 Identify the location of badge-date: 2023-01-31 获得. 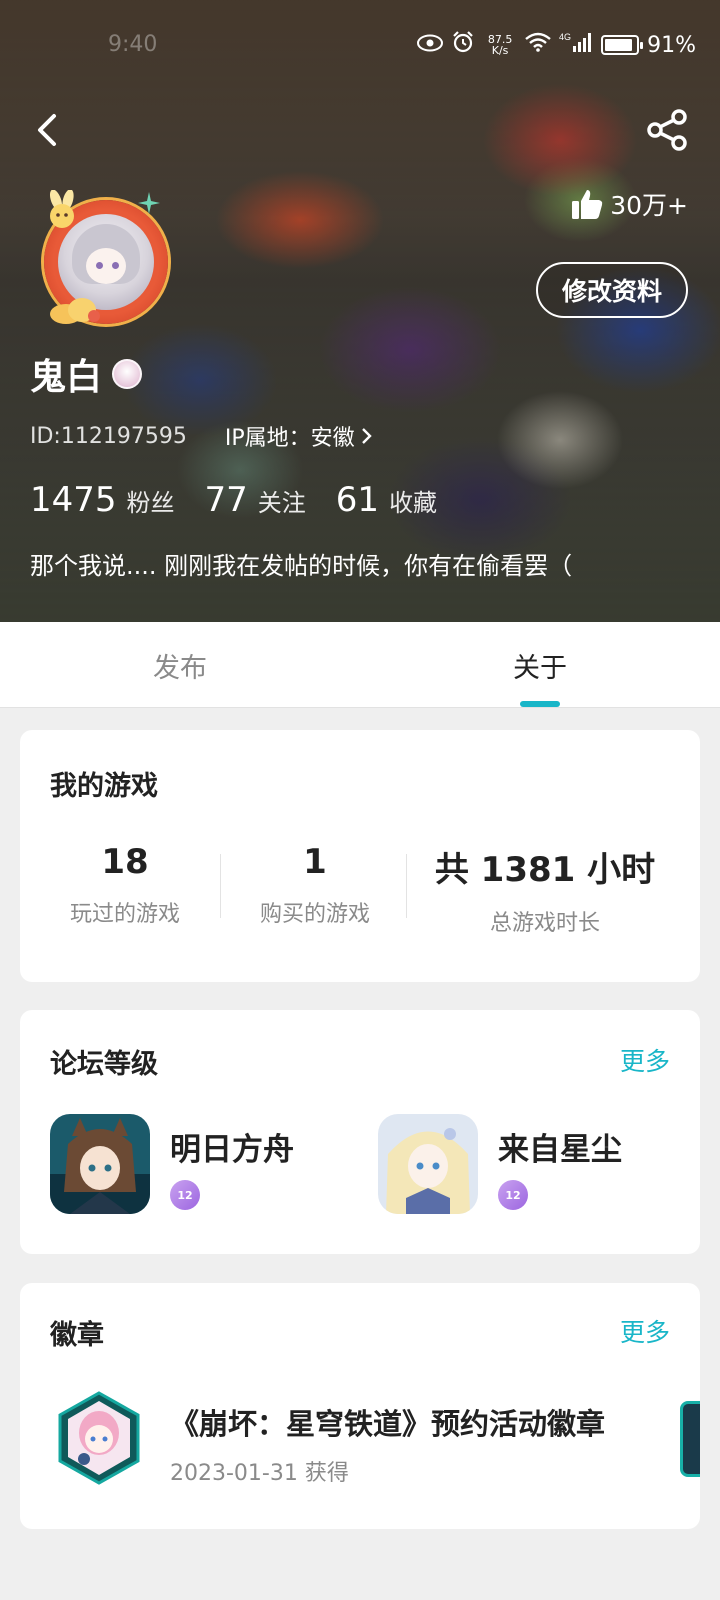
(259, 1473).